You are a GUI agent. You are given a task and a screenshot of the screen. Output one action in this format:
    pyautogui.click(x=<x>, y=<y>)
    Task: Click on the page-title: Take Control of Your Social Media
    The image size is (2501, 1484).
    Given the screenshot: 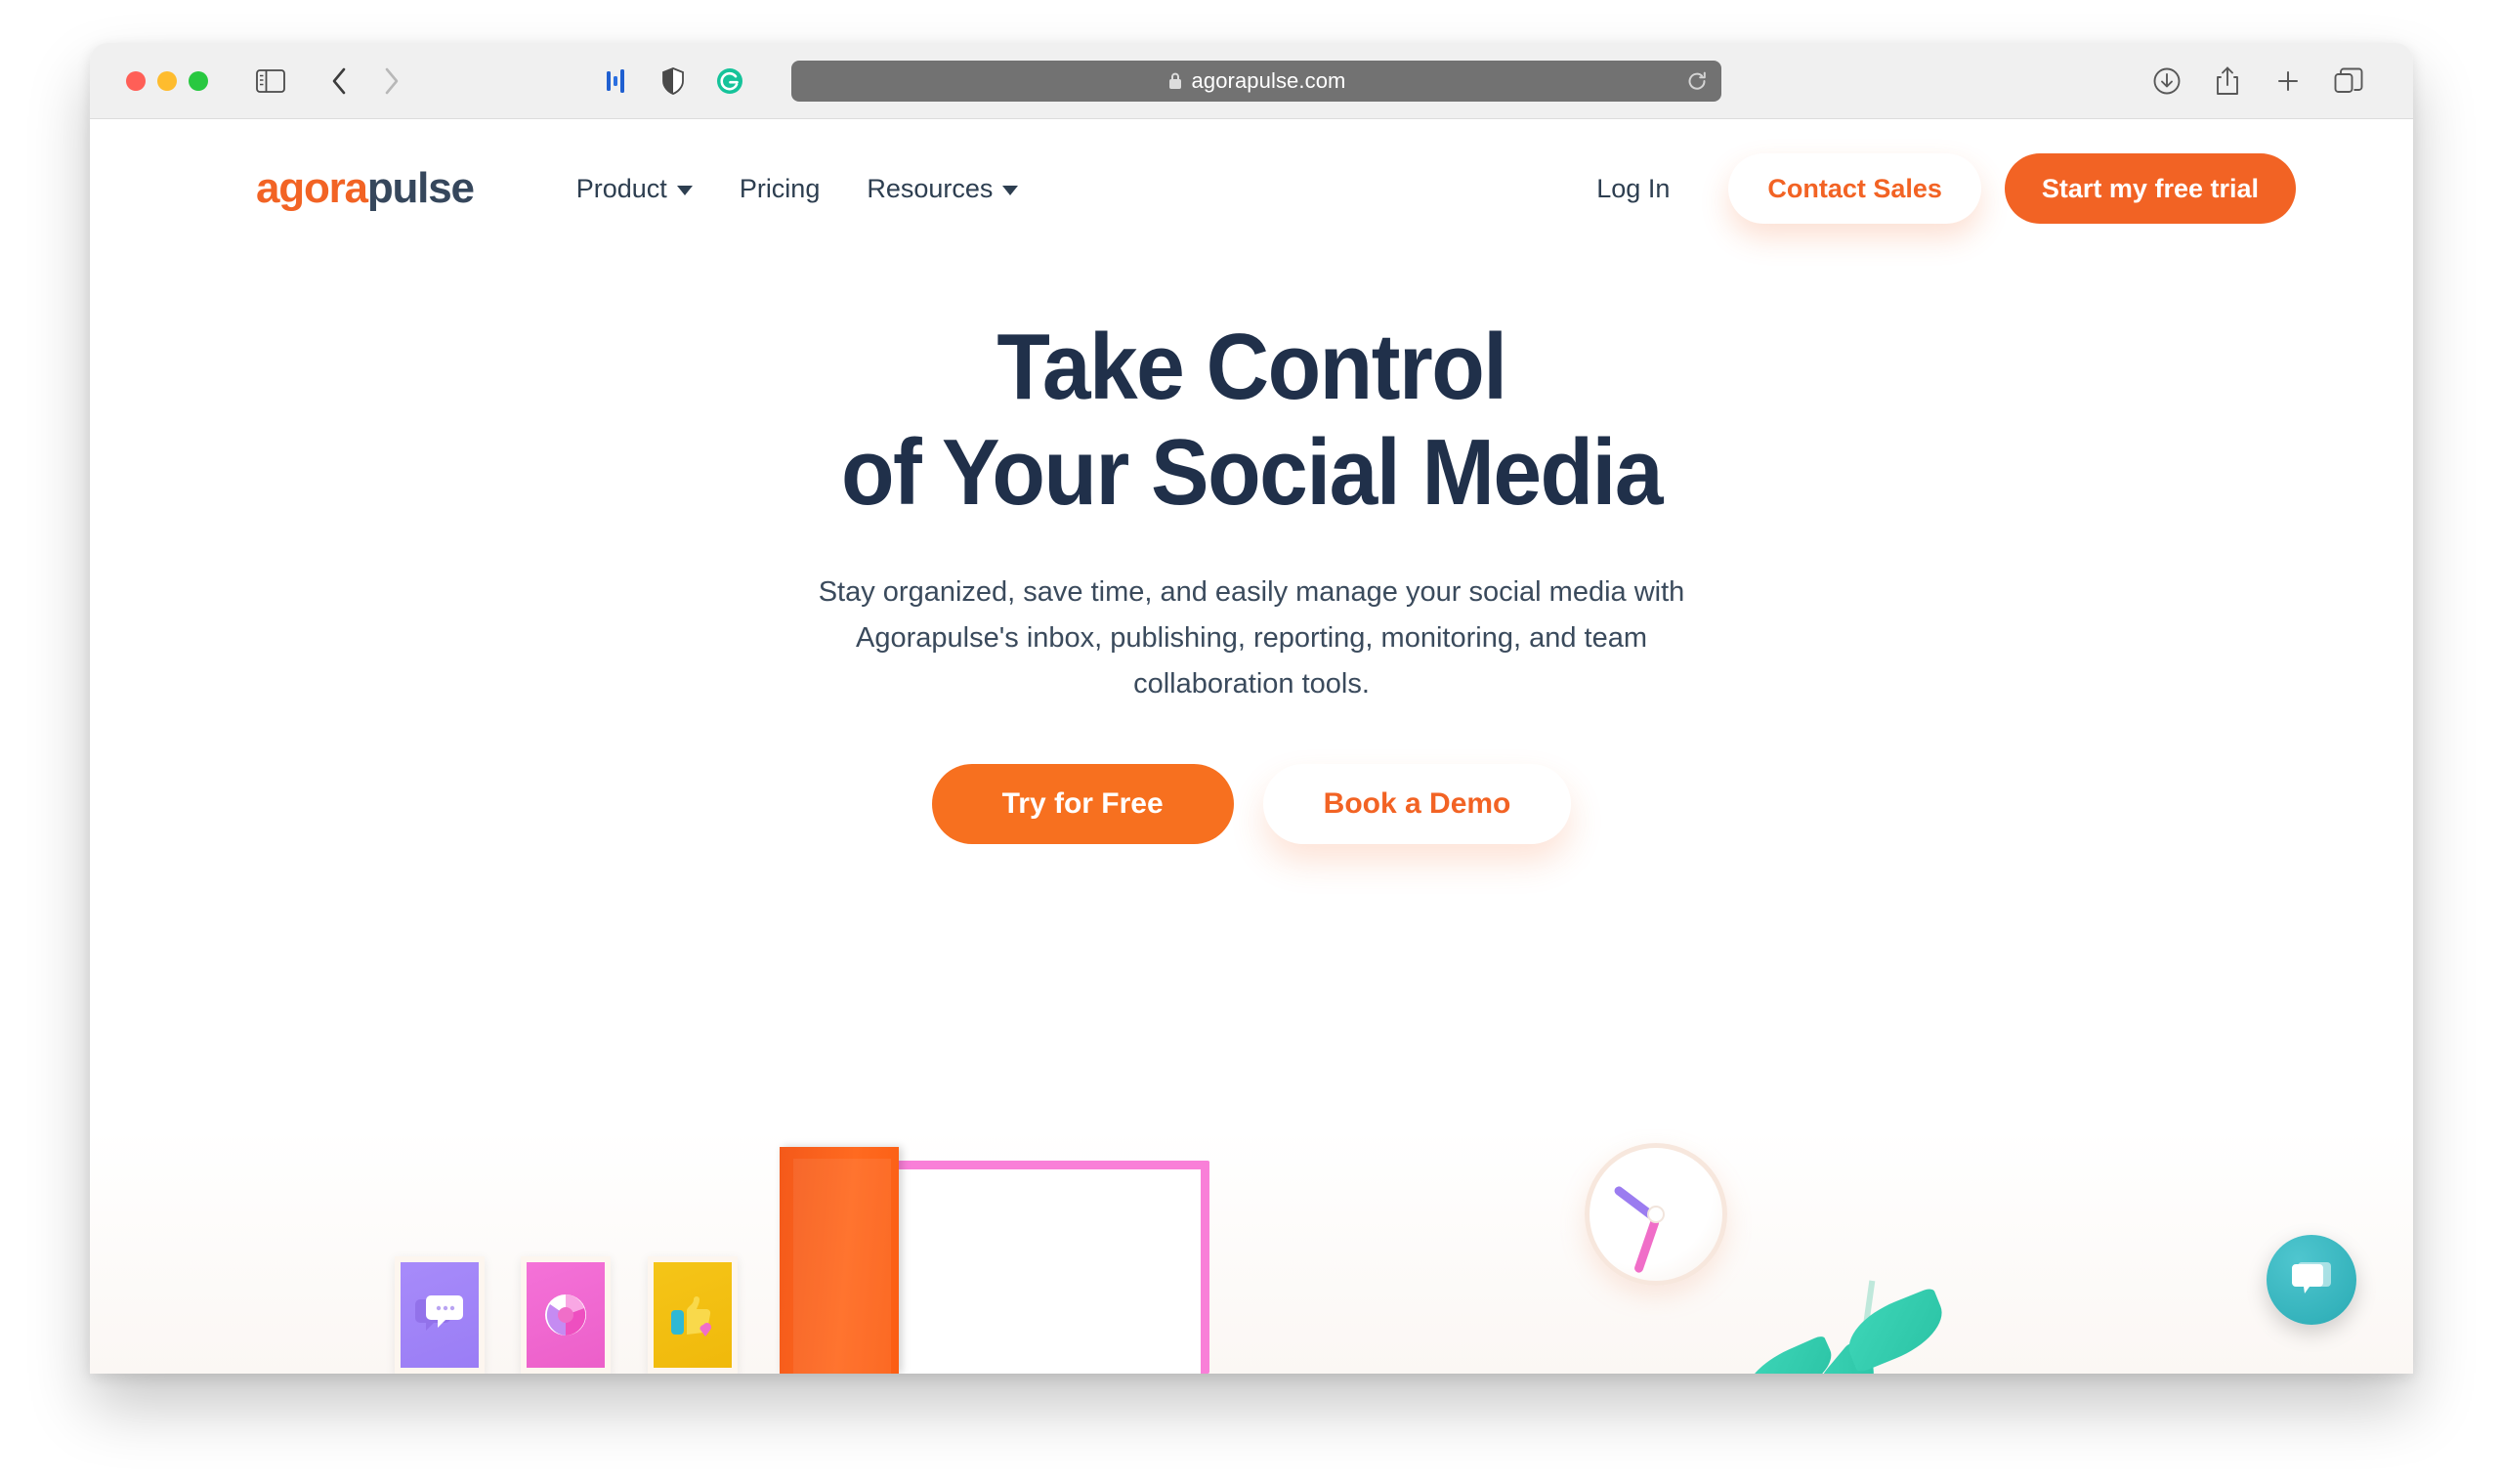 What is the action you would take?
    pyautogui.click(x=1251, y=420)
    